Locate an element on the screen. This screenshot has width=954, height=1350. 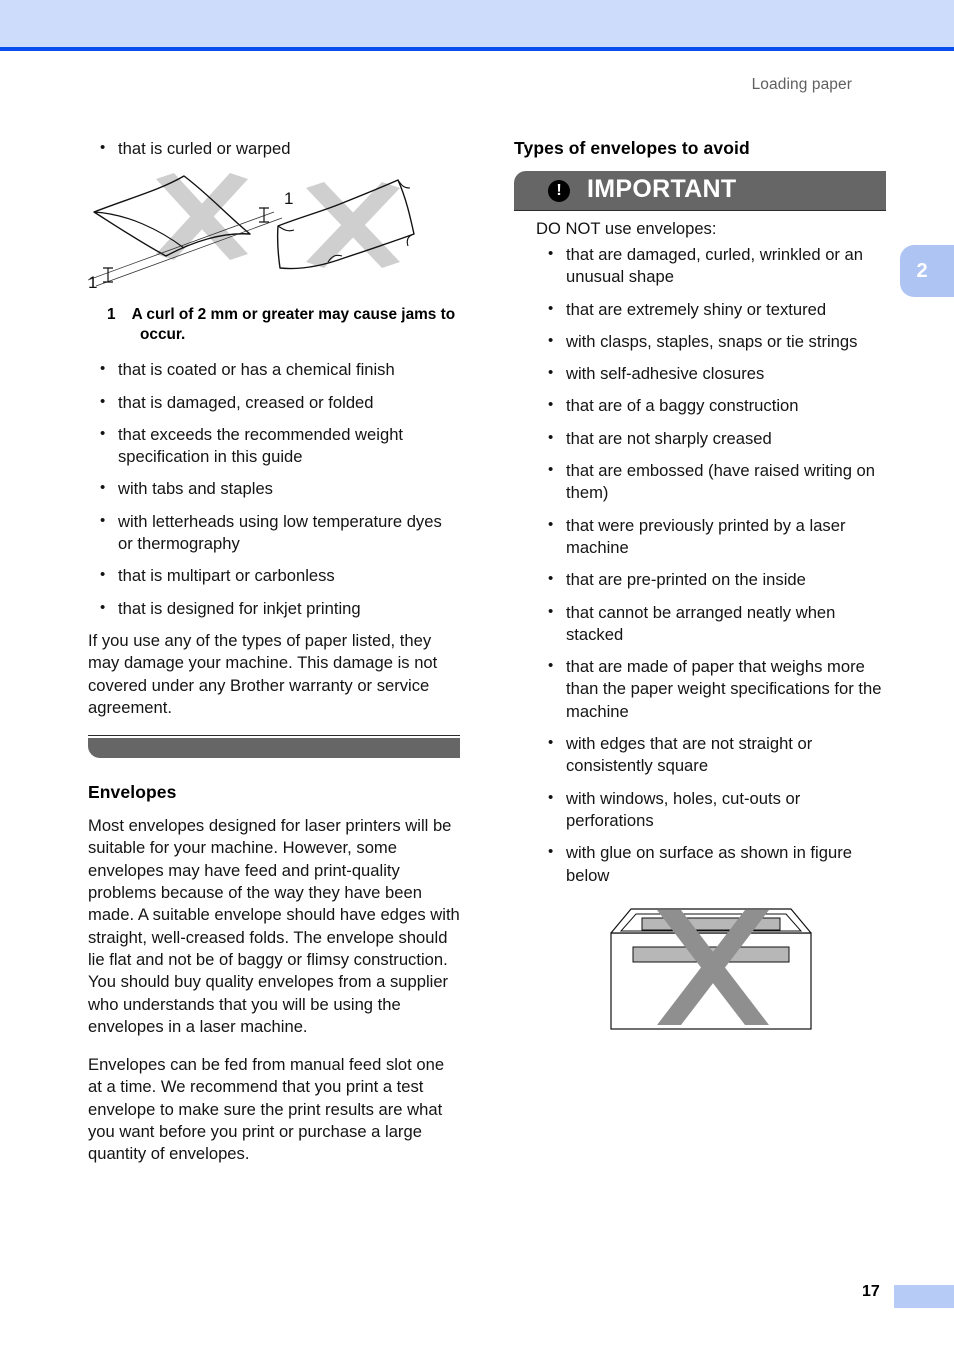
chapter-tab: 2 is located at coordinates (927, 271).